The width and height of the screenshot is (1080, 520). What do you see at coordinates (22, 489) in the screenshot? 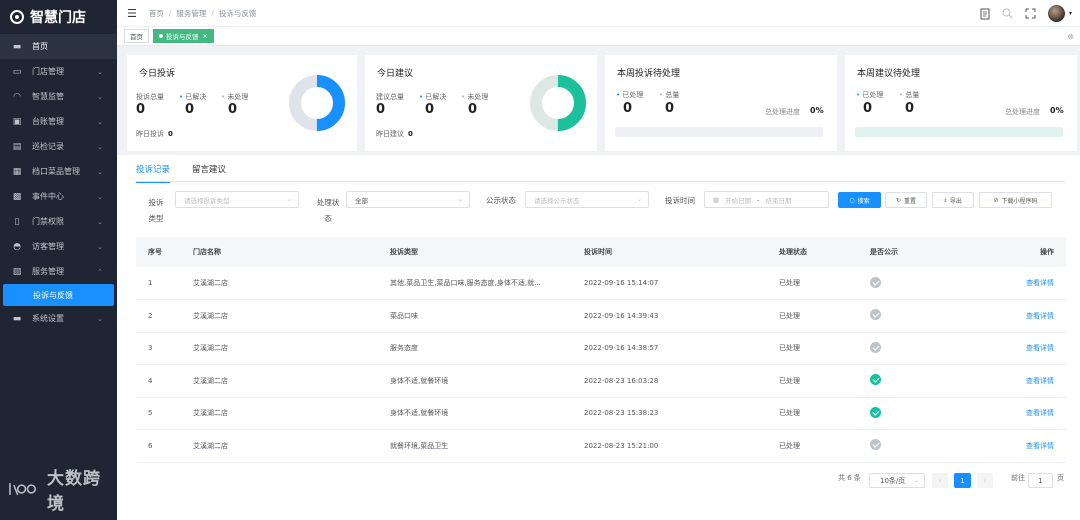
I see `watermark-logo-icon` at bounding box center [22, 489].